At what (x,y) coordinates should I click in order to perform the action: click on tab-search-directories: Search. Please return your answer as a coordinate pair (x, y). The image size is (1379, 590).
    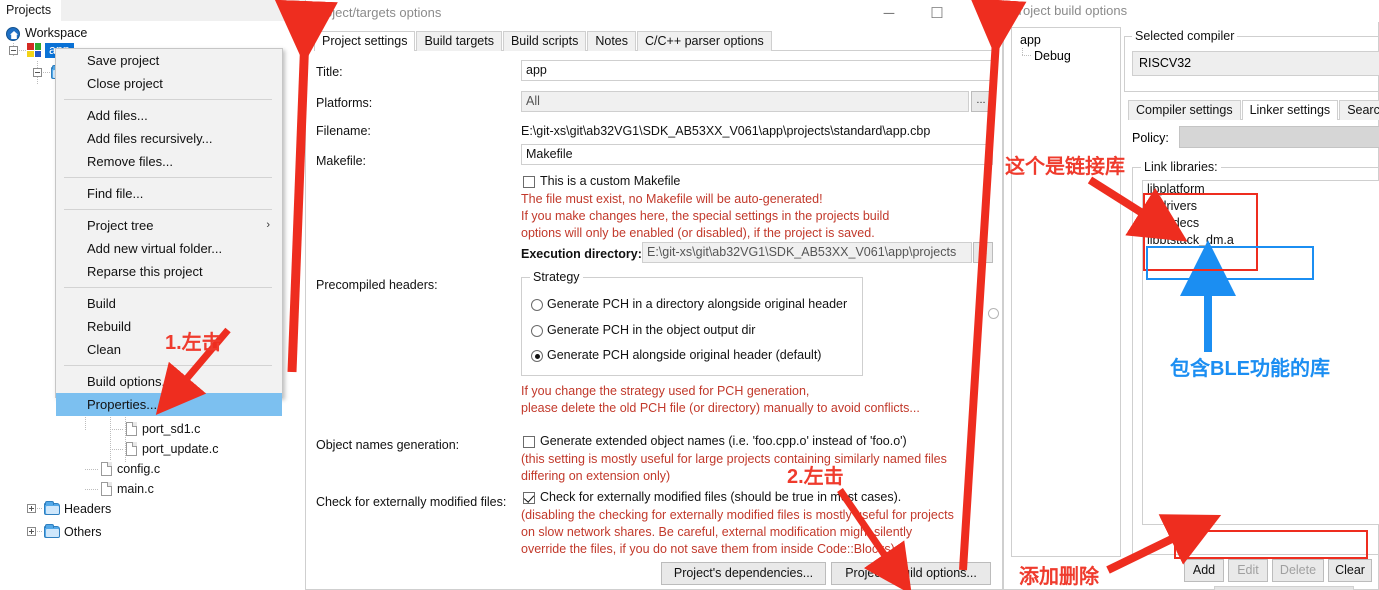
    Looking at the image, I should click on (1359, 110).